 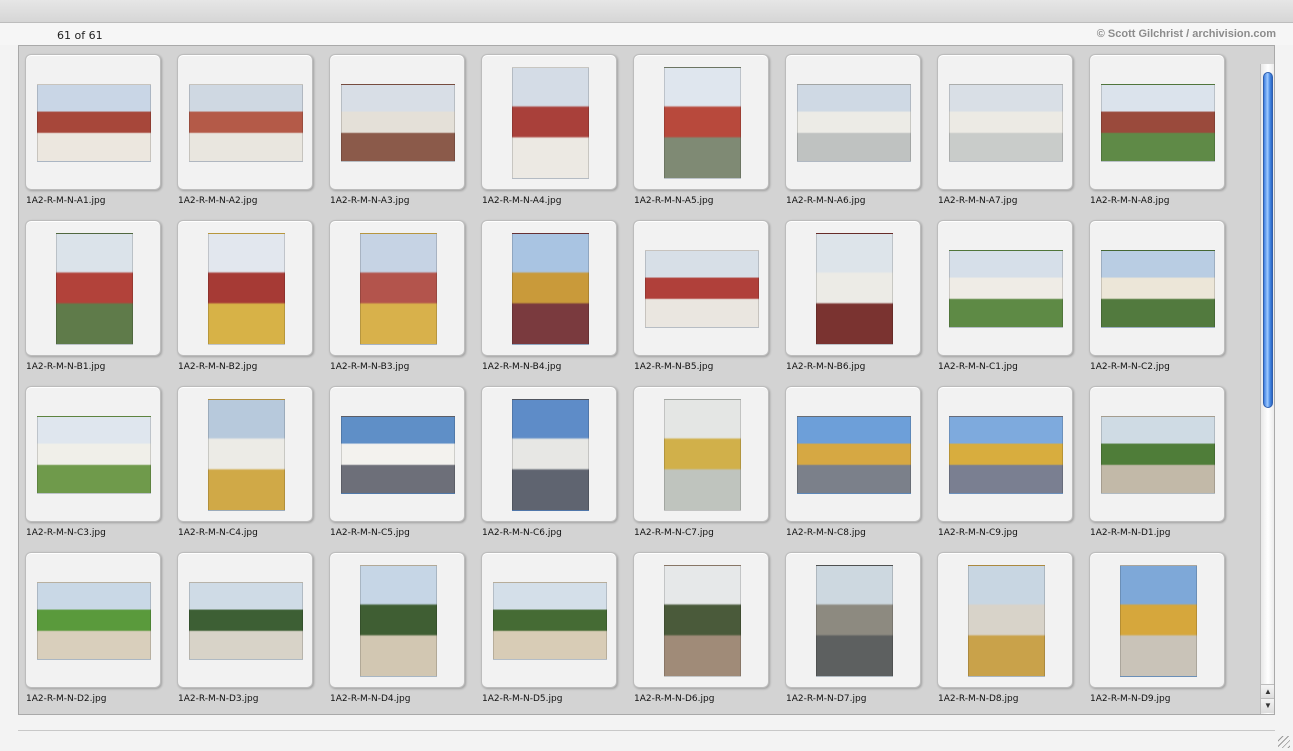 I want to click on thumbnail-tile: 1A2-R-M-N-B4.jpg, so click(x=546, y=294).